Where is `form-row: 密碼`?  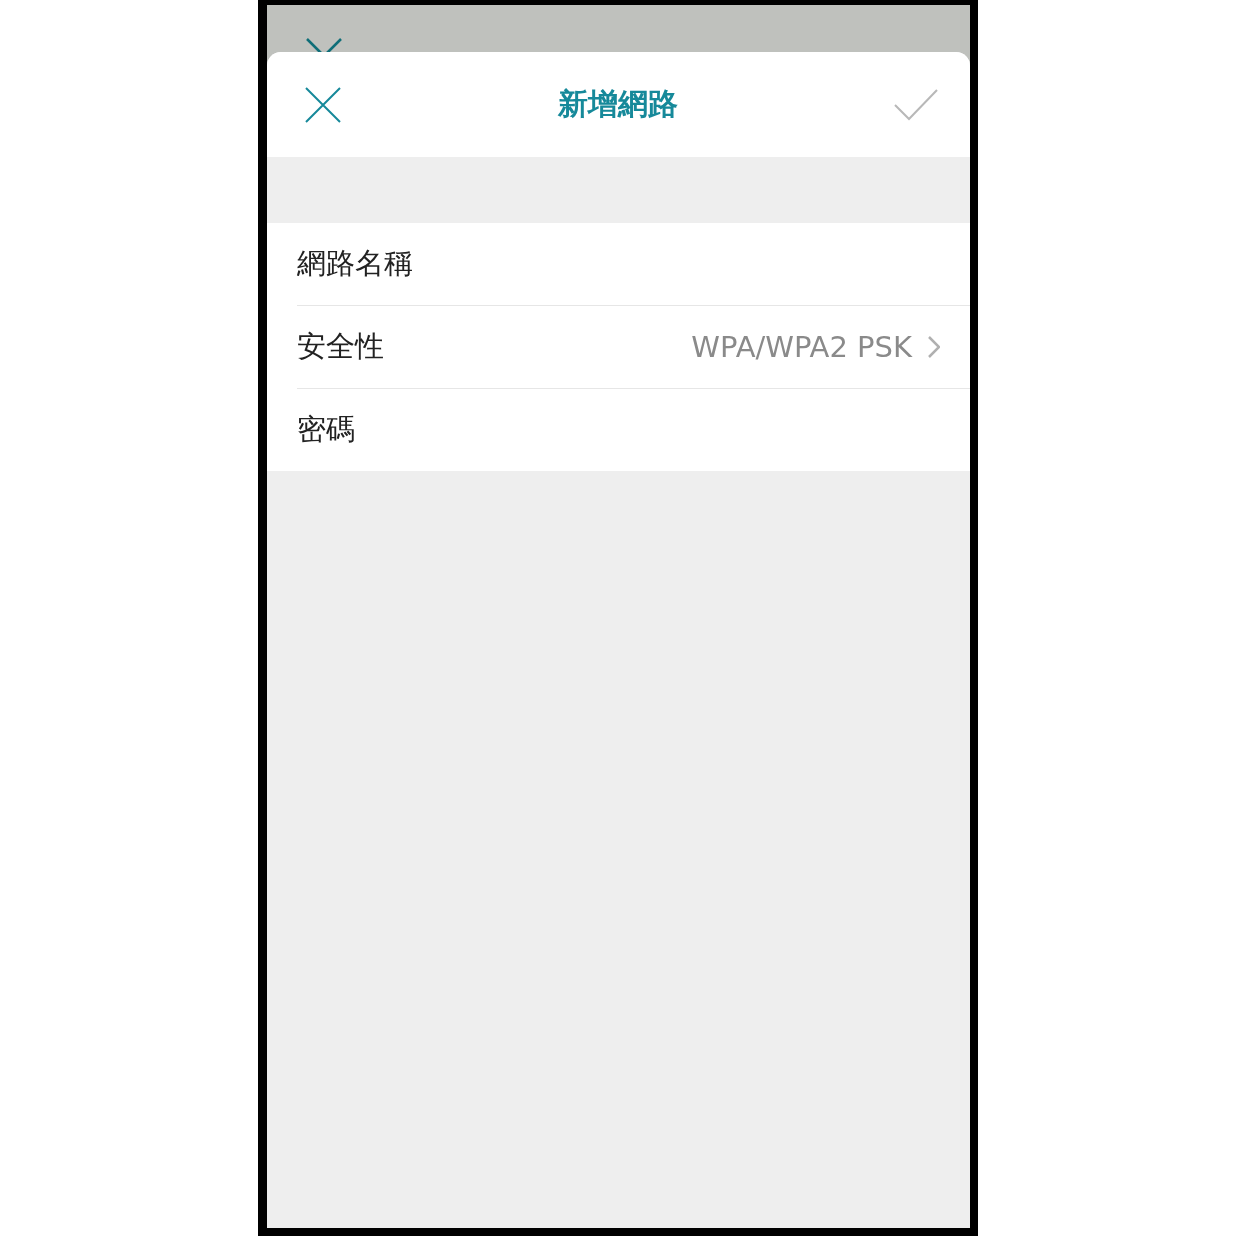 form-row: 密碼 is located at coordinates (633, 430).